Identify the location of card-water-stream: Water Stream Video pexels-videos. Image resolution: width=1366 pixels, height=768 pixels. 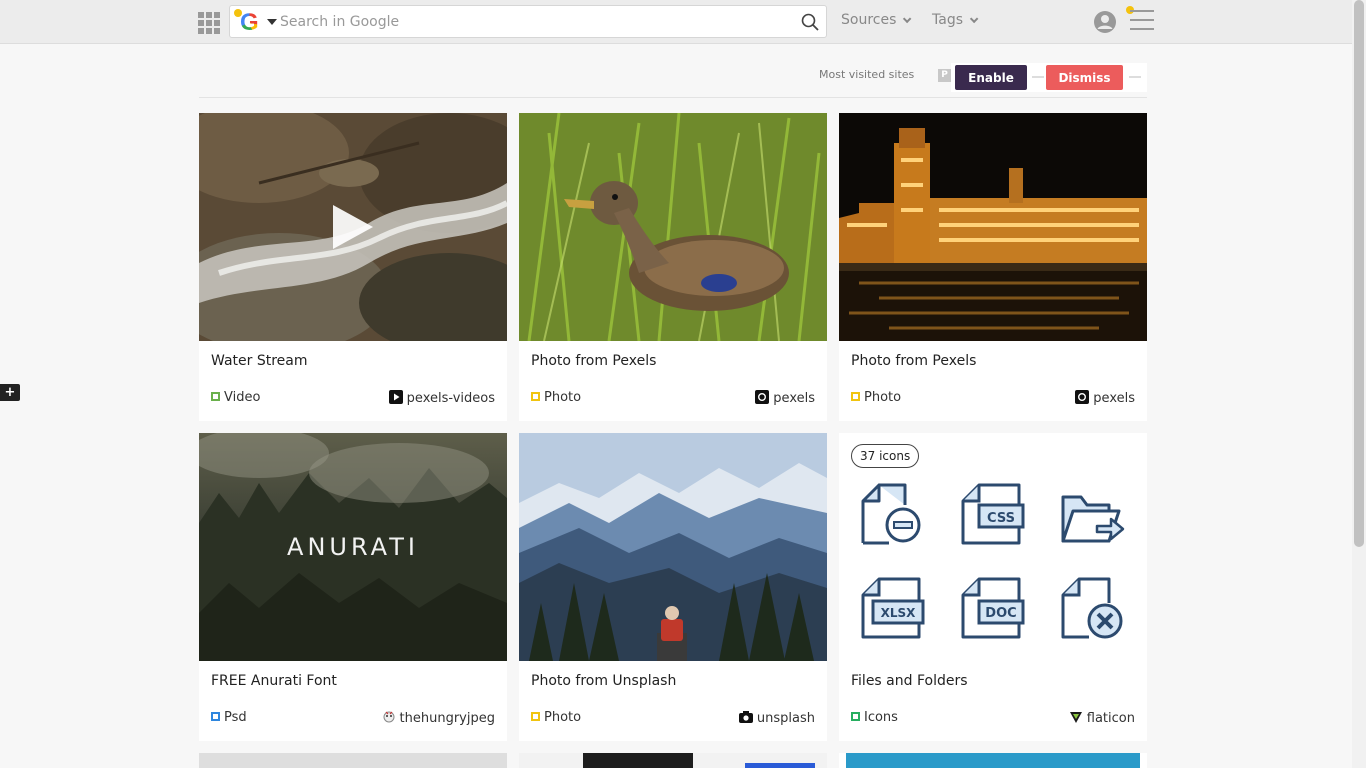
(353, 267).